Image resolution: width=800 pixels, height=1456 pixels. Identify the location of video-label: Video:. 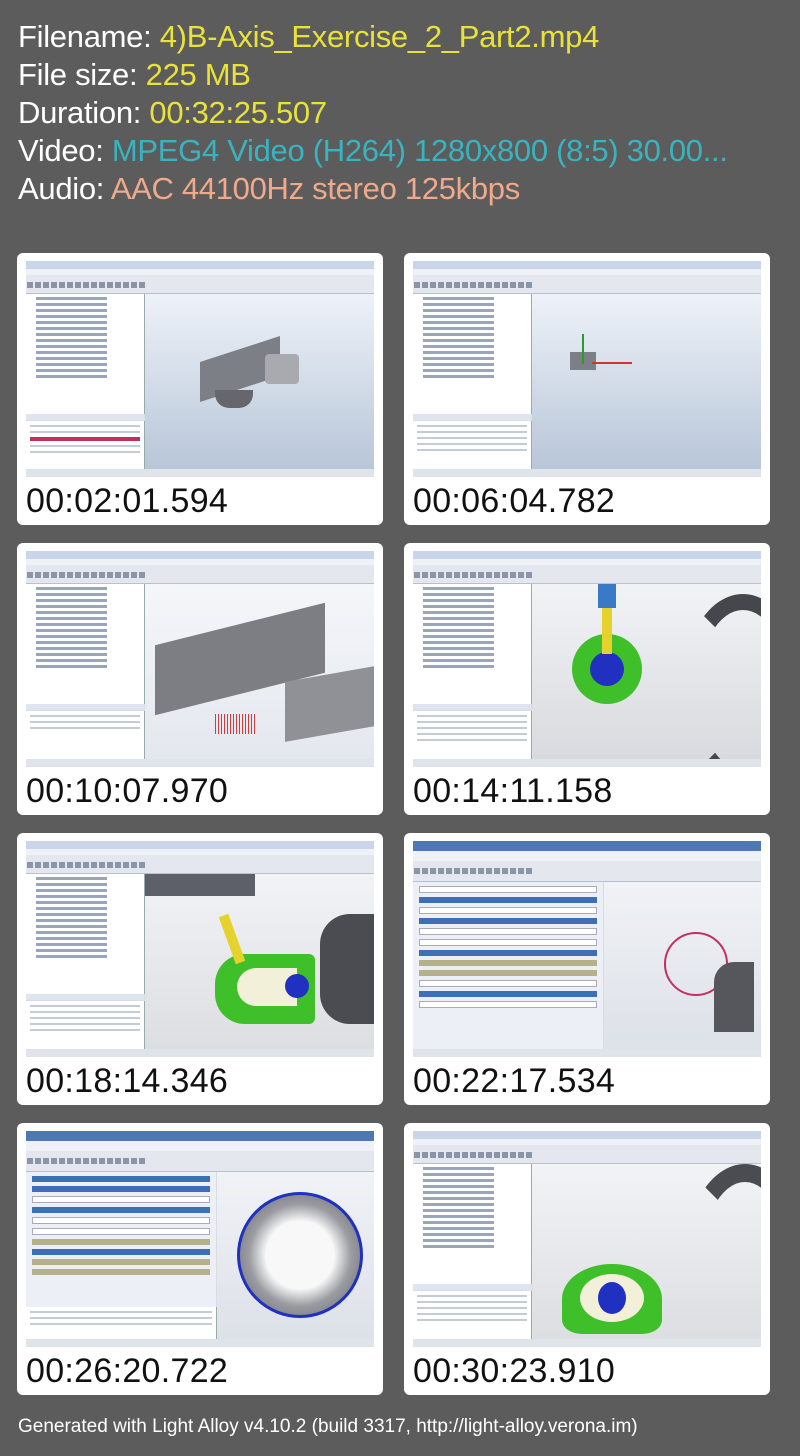
(65, 150).